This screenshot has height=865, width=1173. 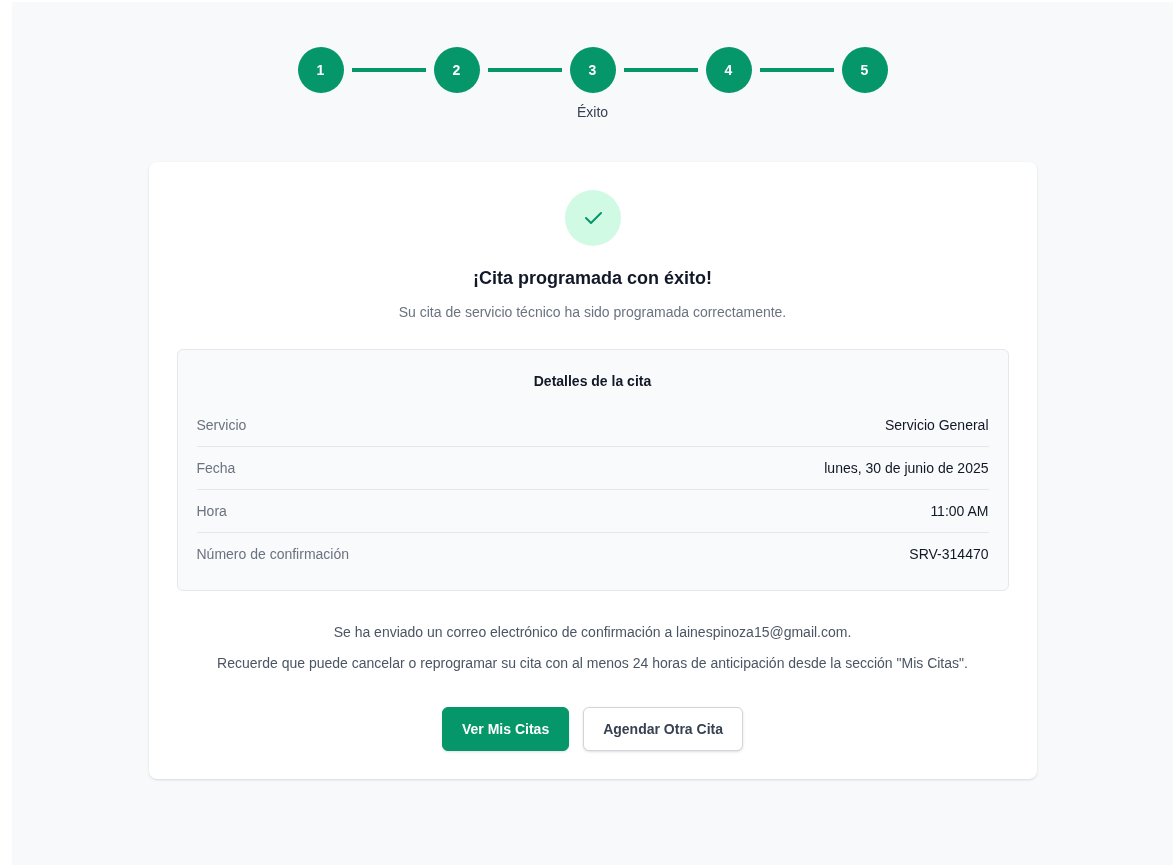 What do you see at coordinates (592, 312) in the screenshot?
I see `success-message: Su cita de servicio técnico ha sido programada correctamente.` at bounding box center [592, 312].